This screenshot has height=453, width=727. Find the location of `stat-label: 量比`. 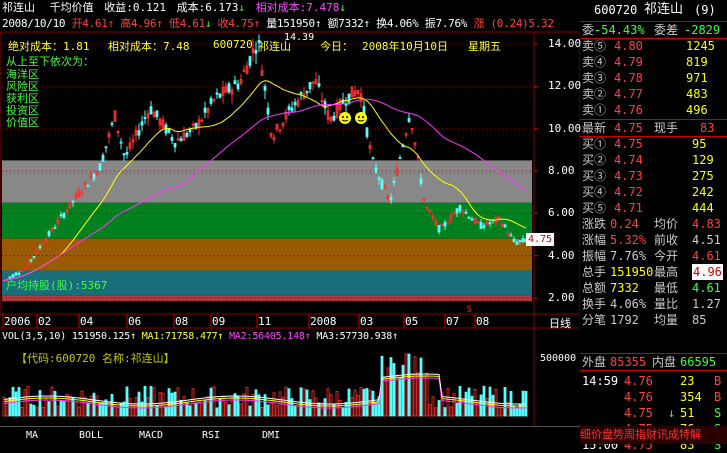

stat-label: 量比 is located at coordinates (666, 304).